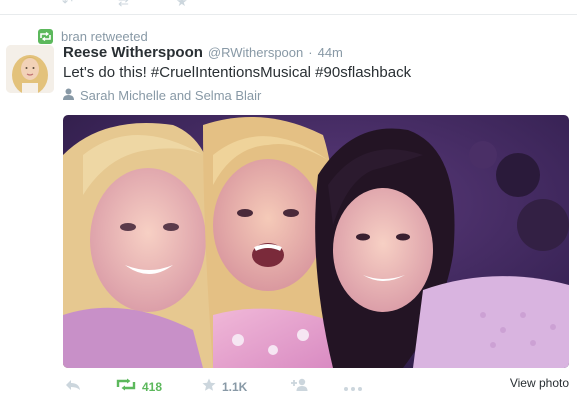 This screenshot has width=577, height=407. Describe the element at coordinates (171, 95) in the screenshot. I see `tagged-people-label: Sarah Michelle and Selma Blair` at that location.